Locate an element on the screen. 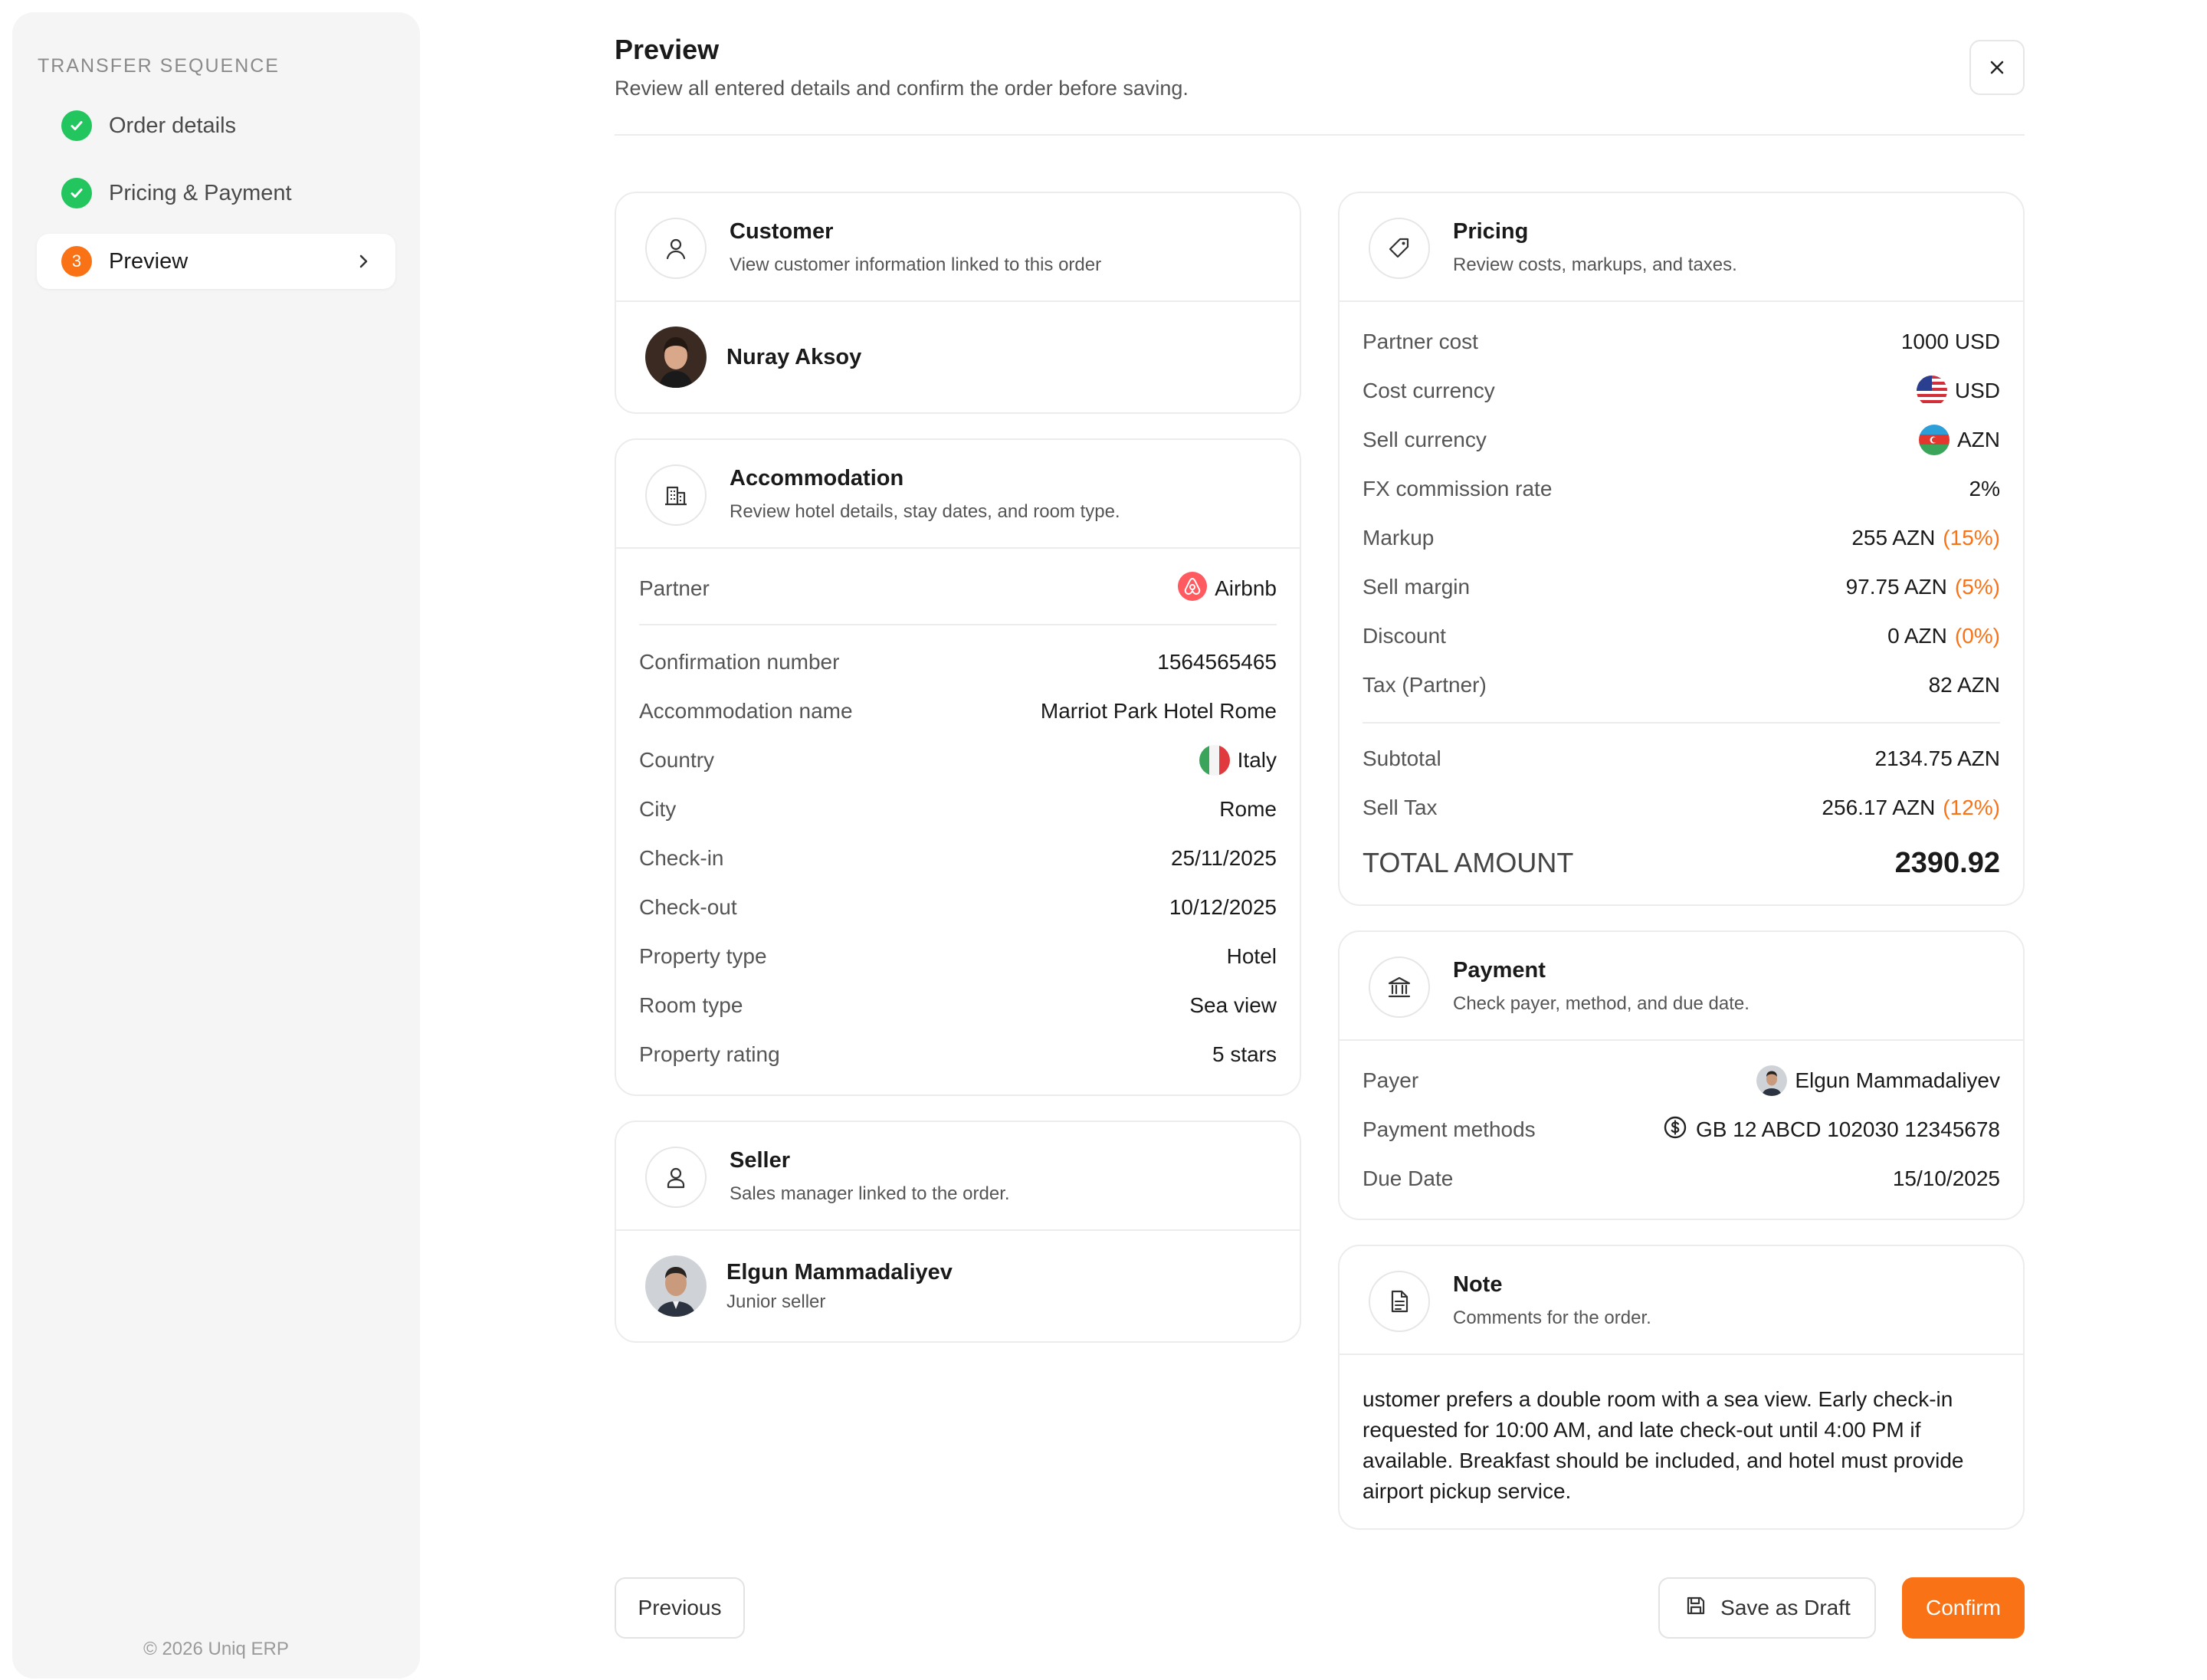  row-value: 97.75 AZN is located at coordinates (1896, 587).